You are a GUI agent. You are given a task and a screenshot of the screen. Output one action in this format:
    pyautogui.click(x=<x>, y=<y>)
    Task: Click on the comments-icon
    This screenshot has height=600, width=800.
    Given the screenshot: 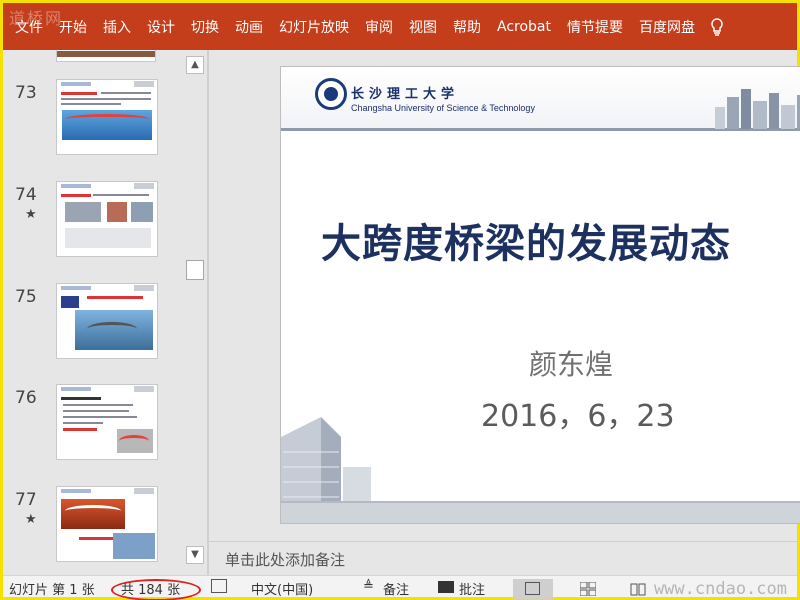 What is the action you would take?
    pyautogui.click(x=446, y=587)
    